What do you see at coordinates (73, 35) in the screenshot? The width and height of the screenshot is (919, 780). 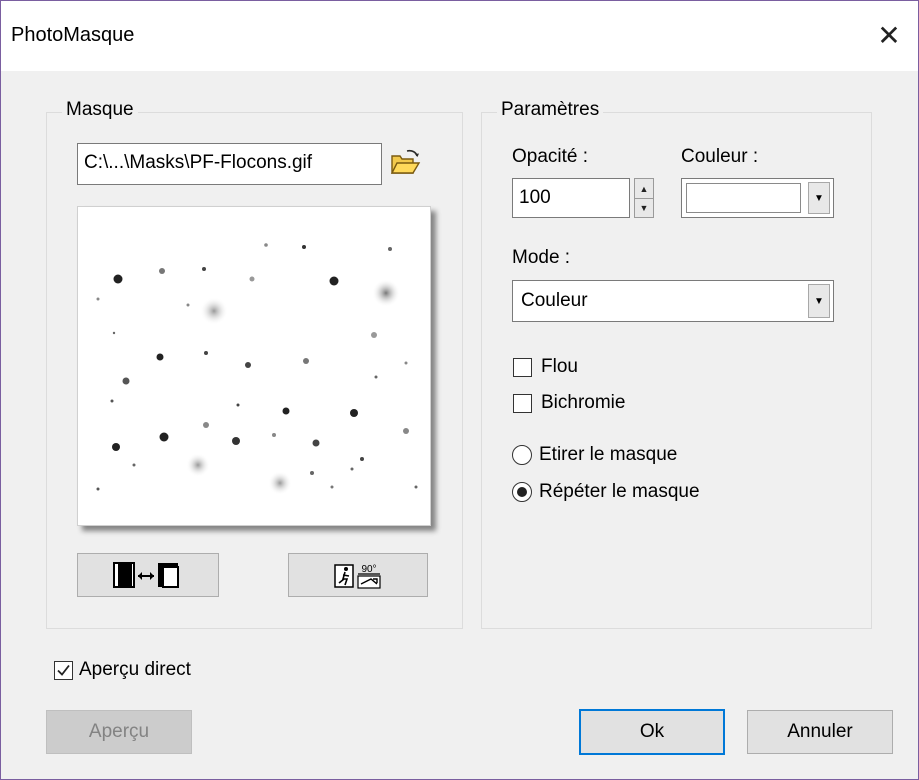 I see `window-title: PhotoMasque` at bounding box center [73, 35].